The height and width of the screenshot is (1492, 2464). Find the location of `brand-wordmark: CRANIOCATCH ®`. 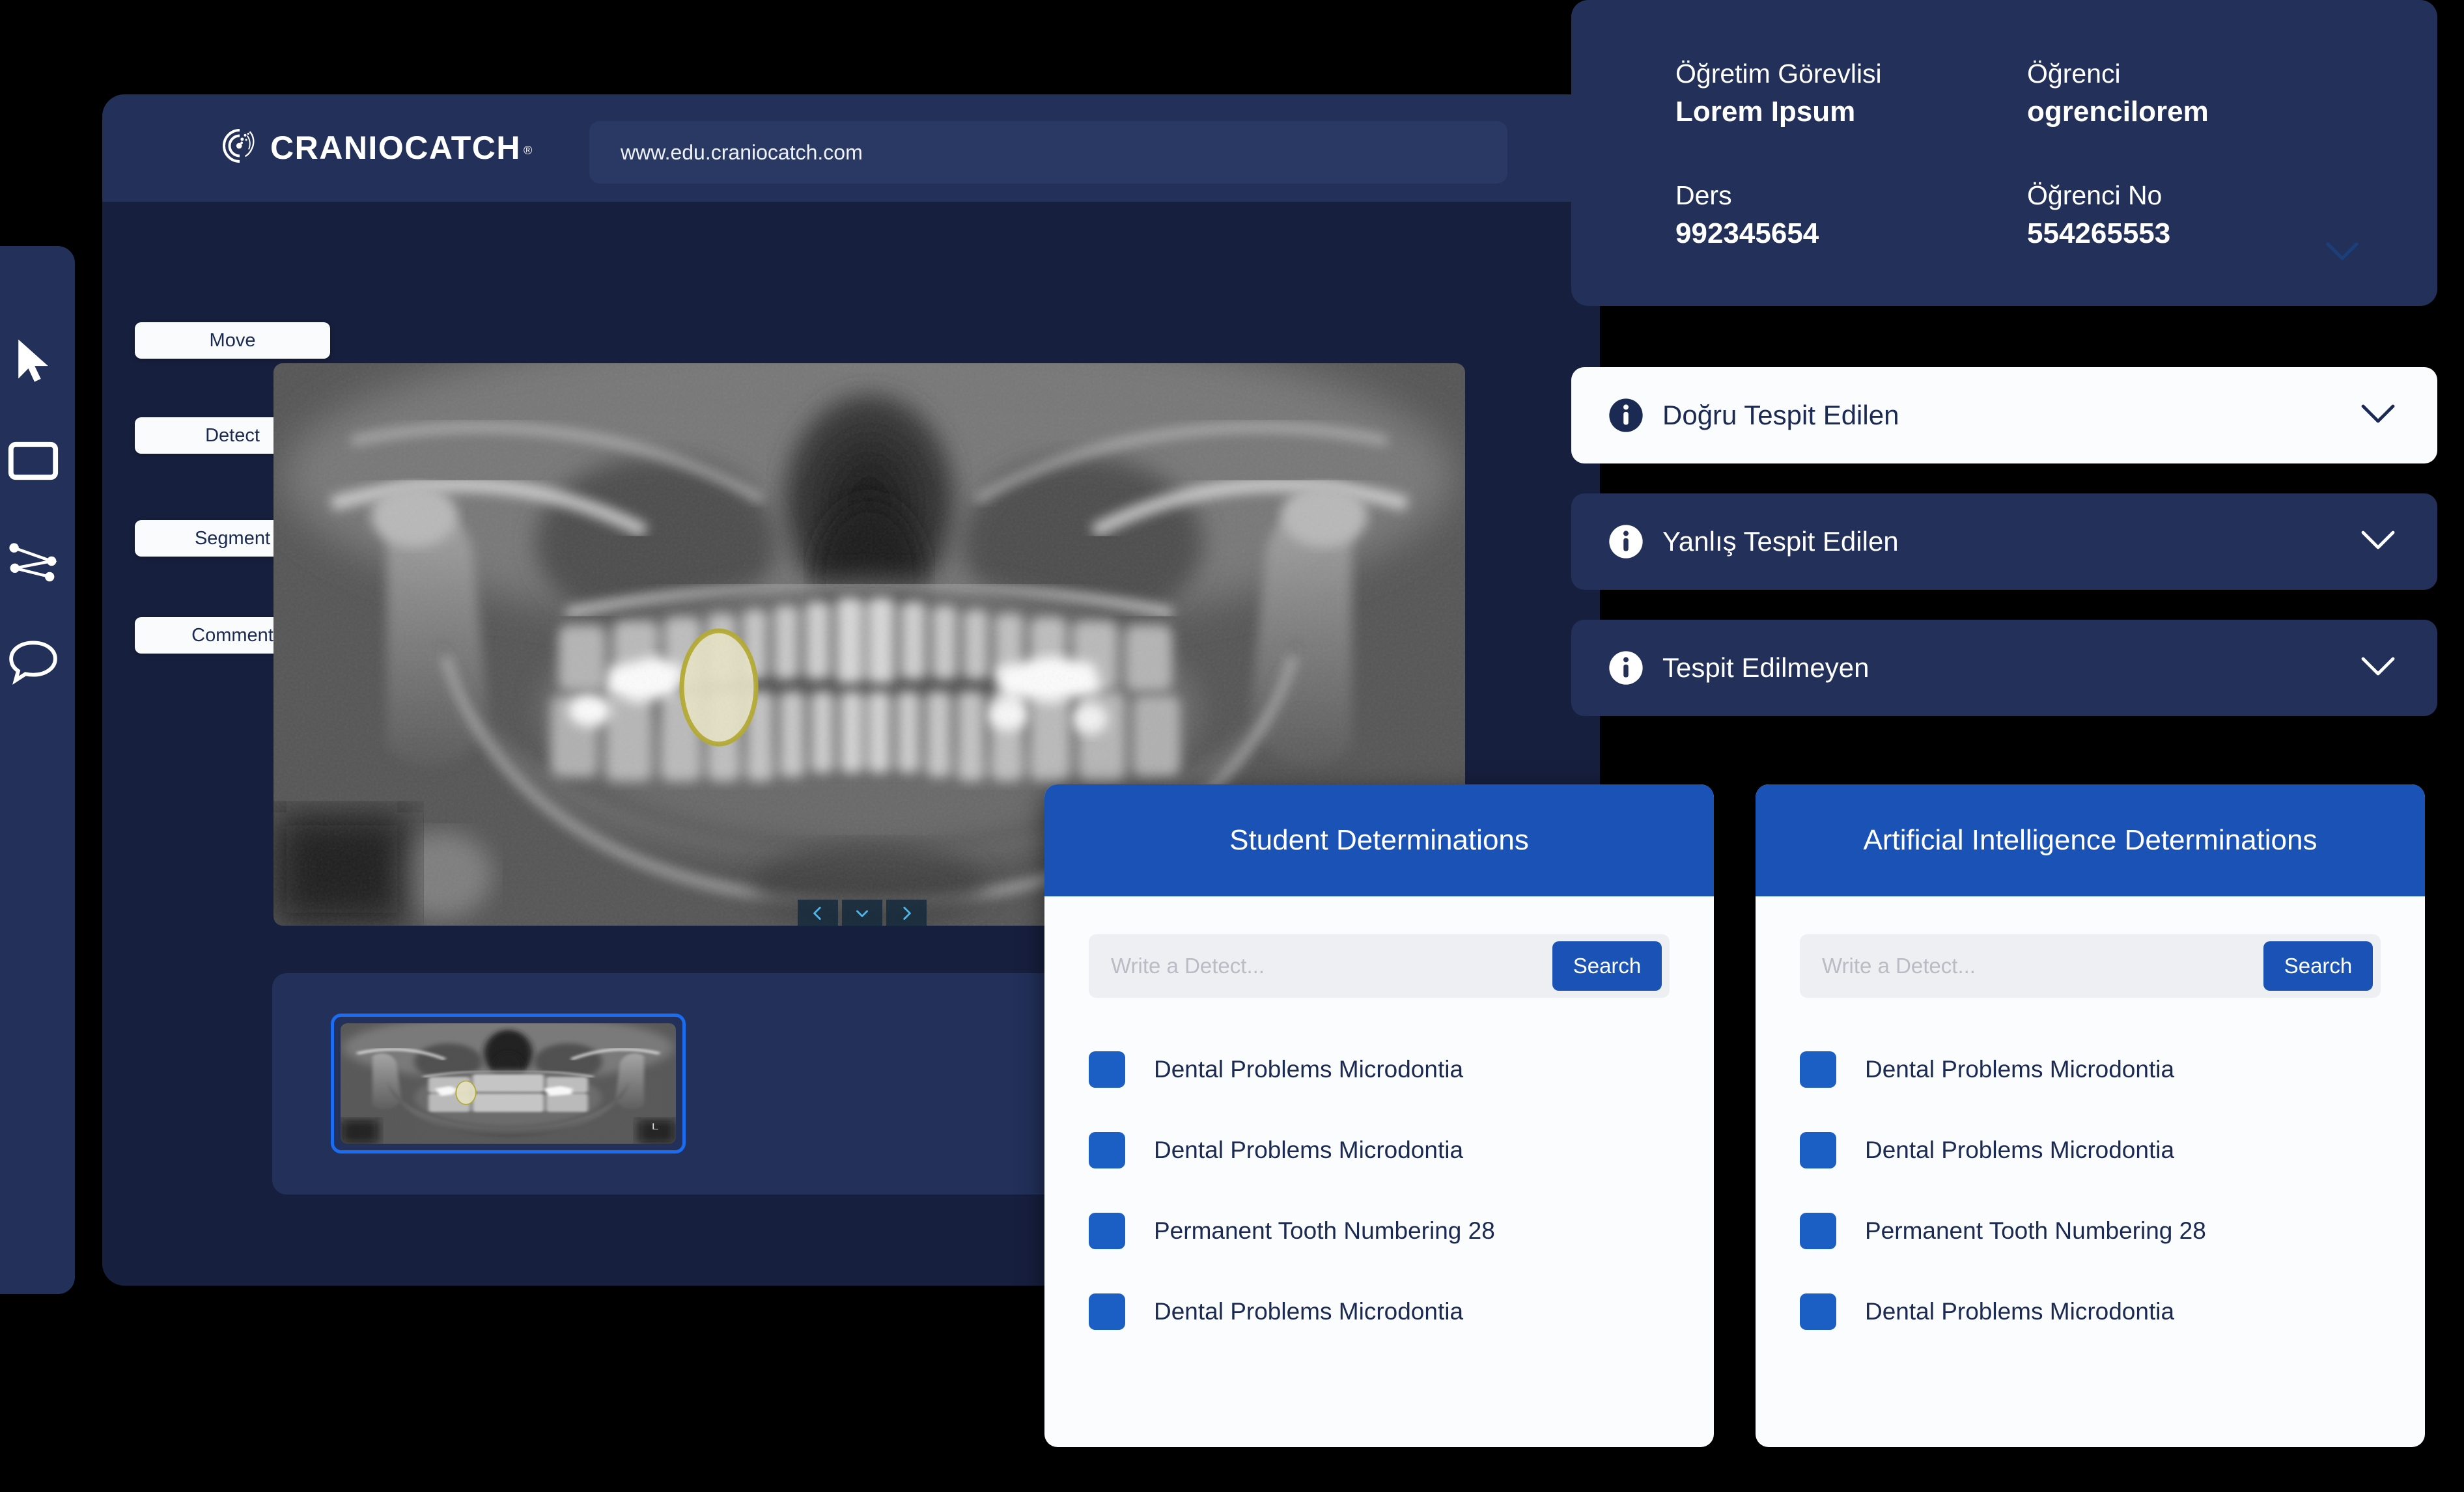

brand-wordmark: CRANIOCATCH ® is located at coordinates (402, 147).